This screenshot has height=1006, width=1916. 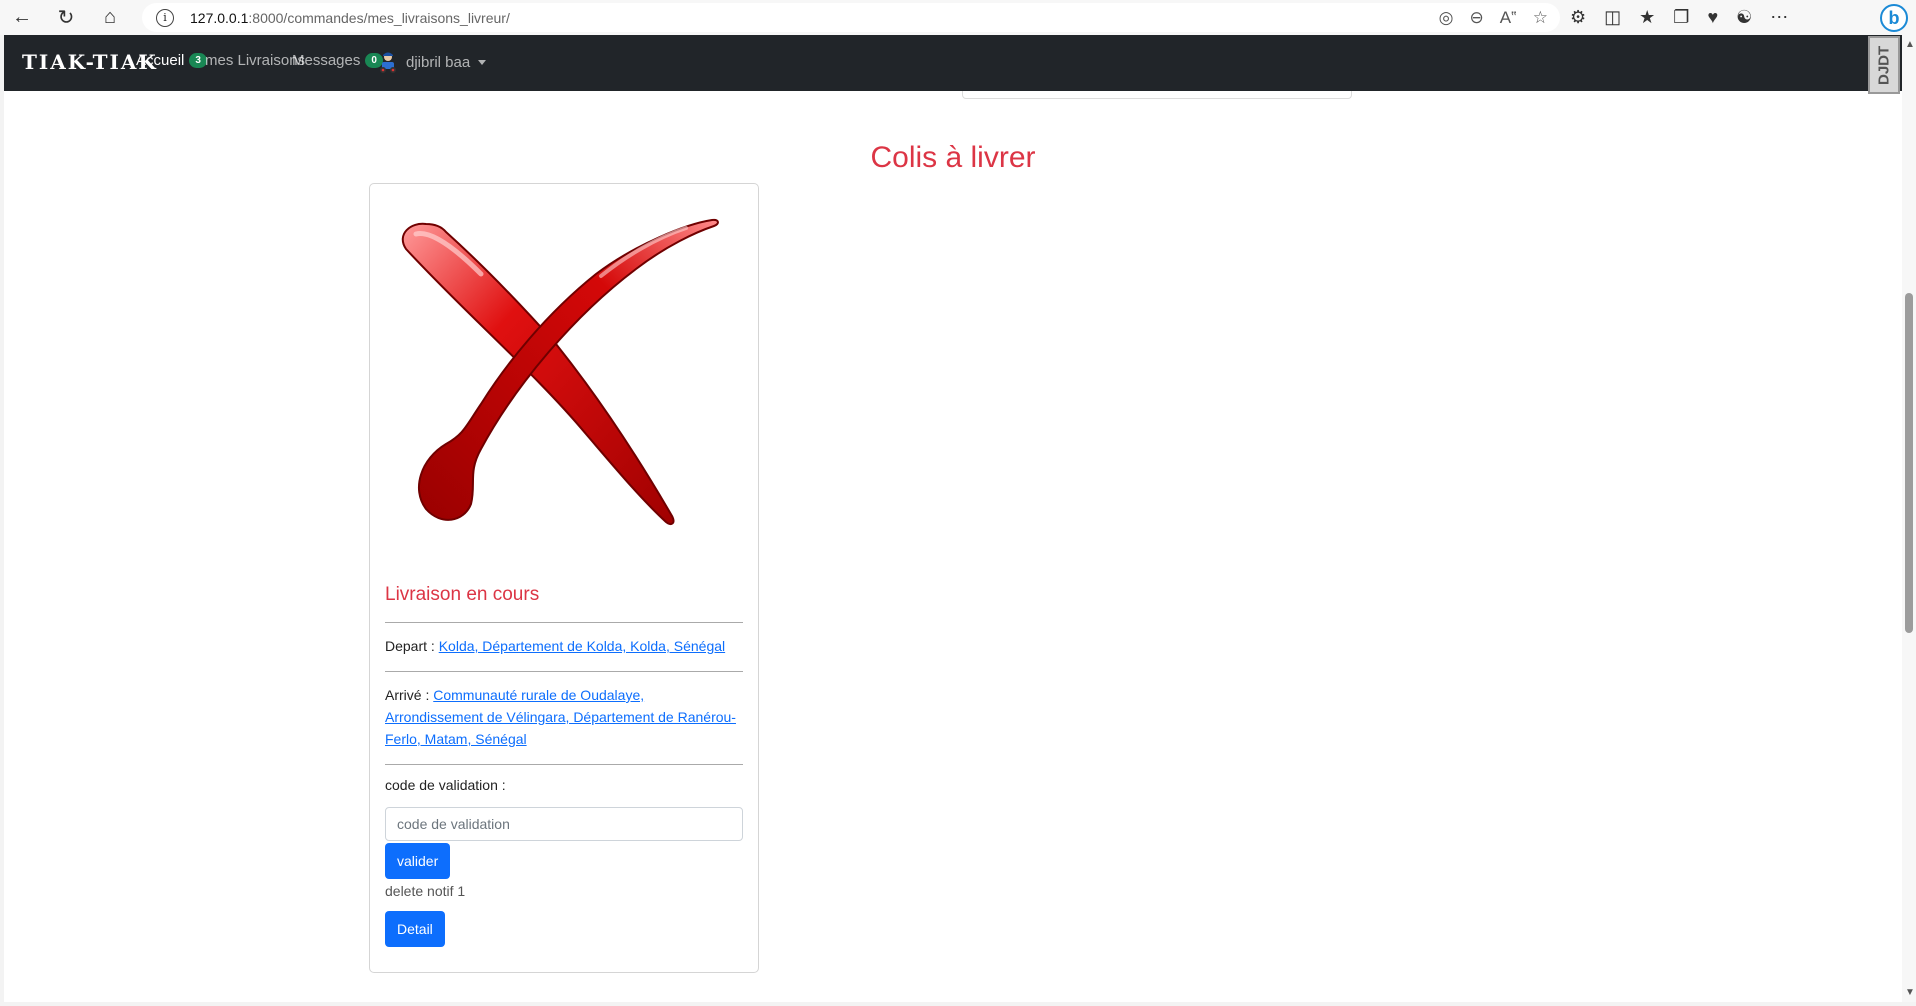 I want to click on nav-messages-label: Messages, so click(x=326, y=60).